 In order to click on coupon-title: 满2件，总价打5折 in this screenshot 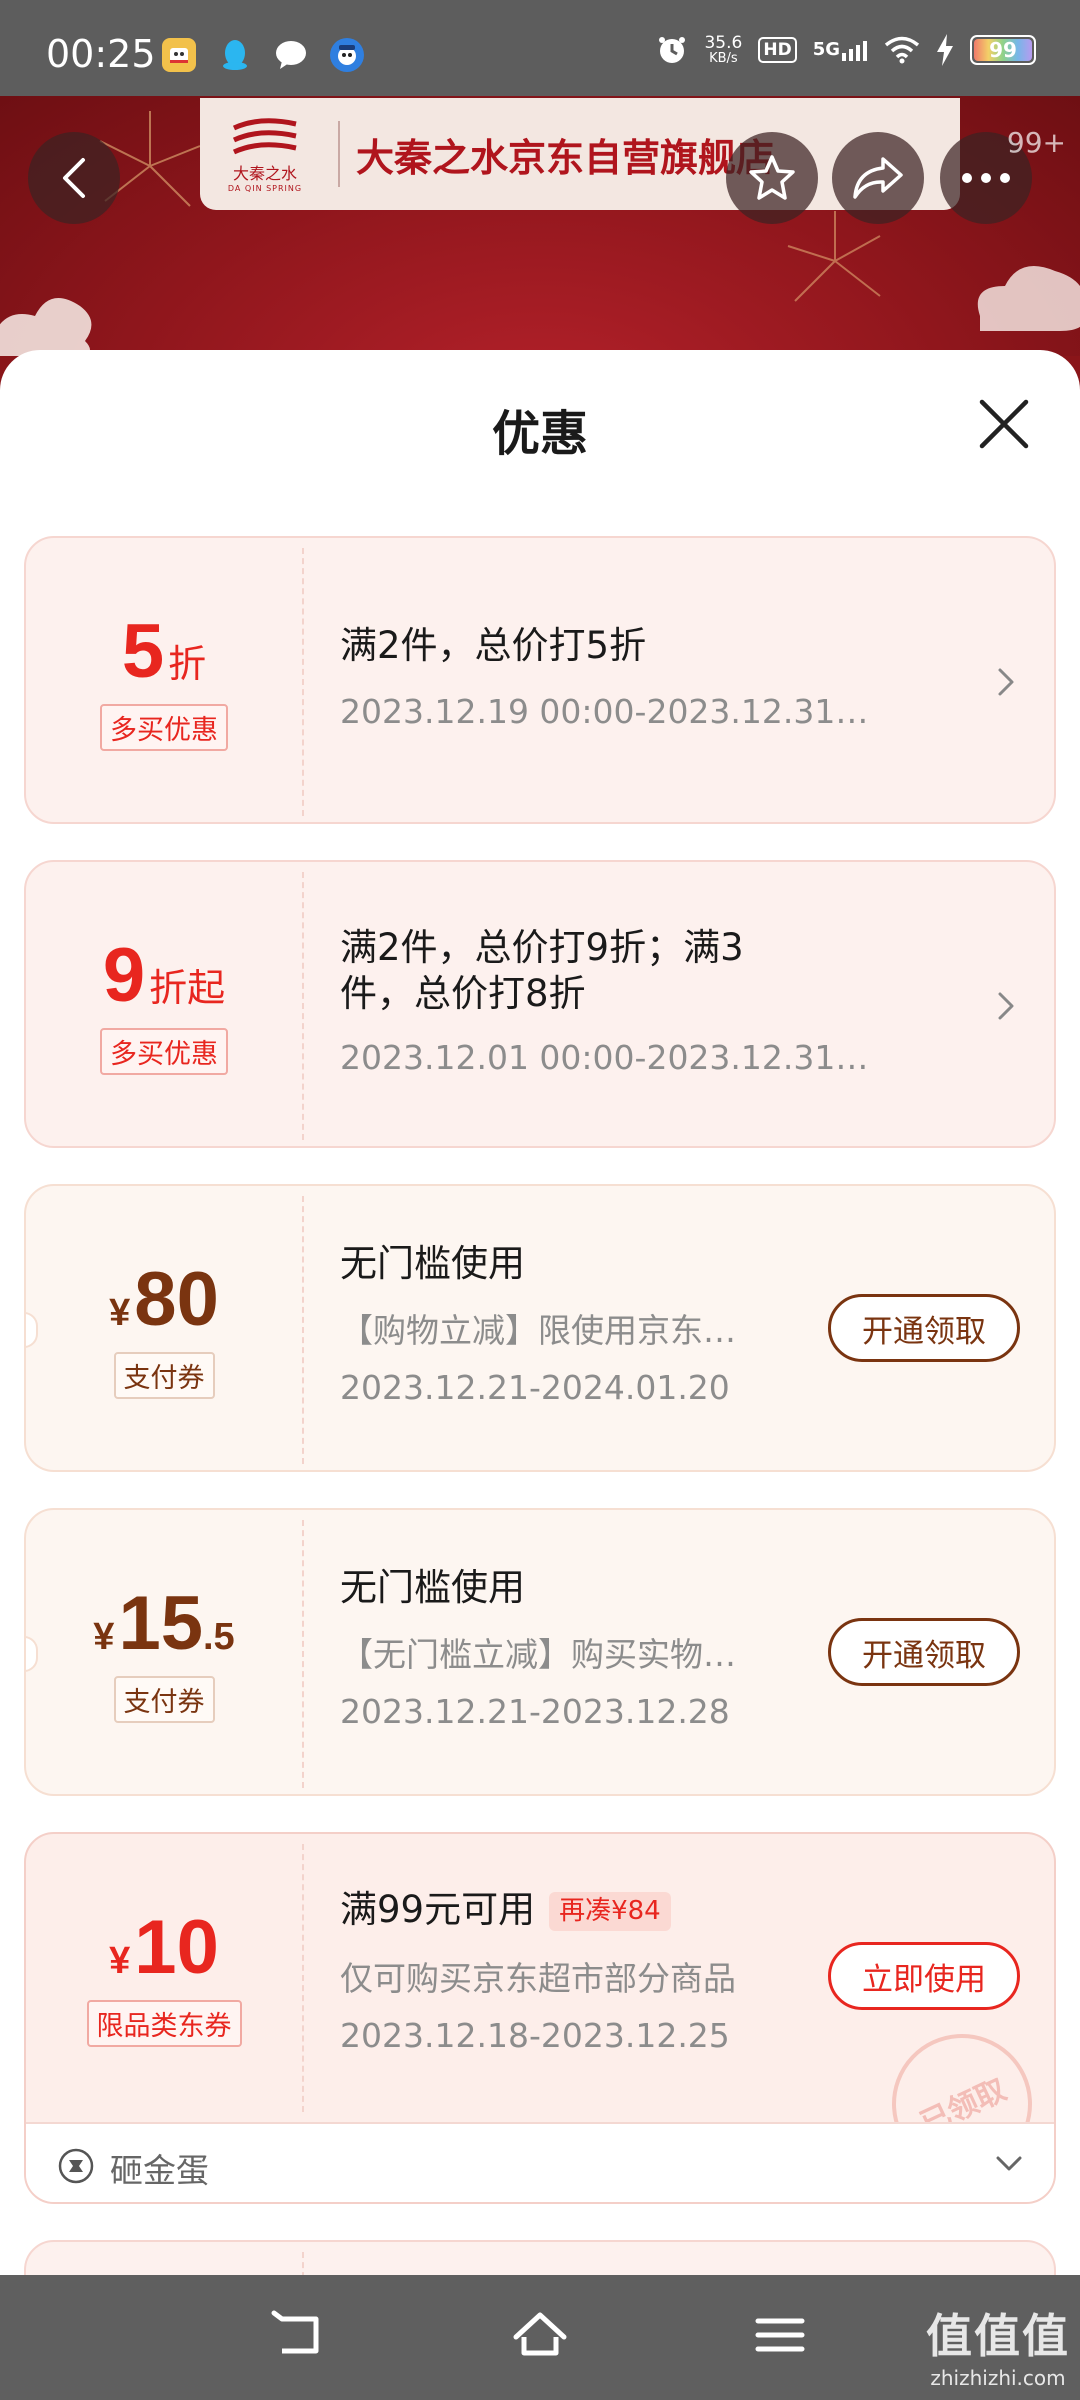, I will do `click(493, 645)`.